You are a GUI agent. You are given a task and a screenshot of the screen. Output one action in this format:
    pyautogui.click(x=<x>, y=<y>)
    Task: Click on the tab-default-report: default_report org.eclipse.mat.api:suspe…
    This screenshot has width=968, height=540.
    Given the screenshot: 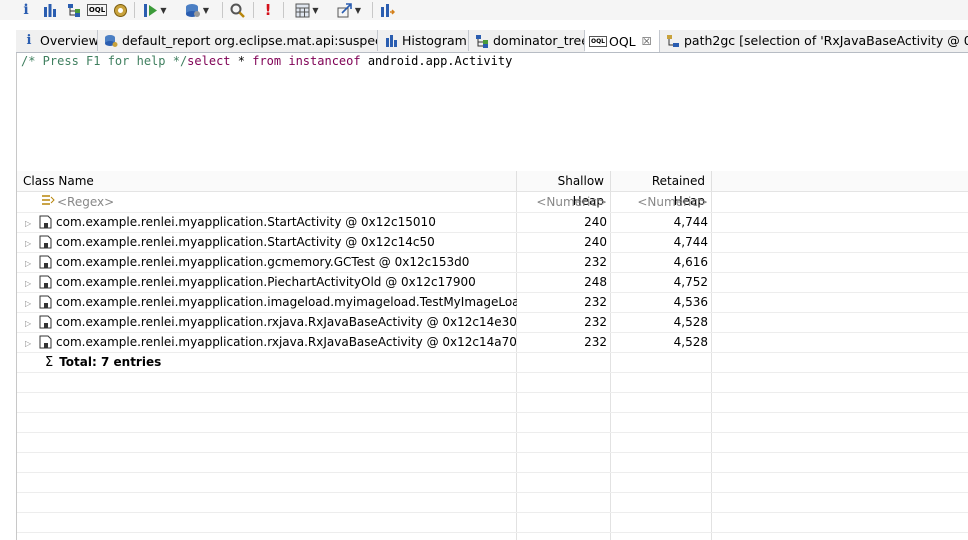 What is the action you would take?
    pyautogui.click(x=238, y=40)
    